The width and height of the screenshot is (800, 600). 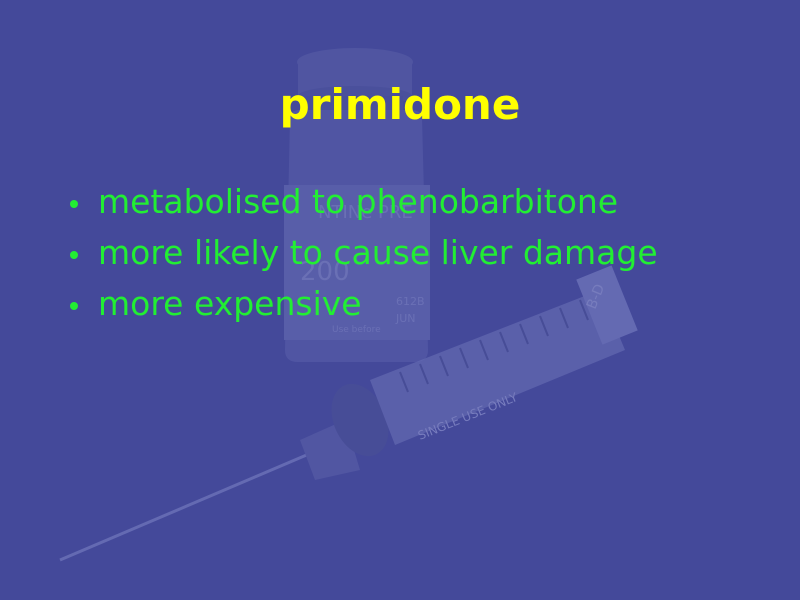 I want to click on bullet-item: metabolised to phenobarbitone, so click(x=364, y=201).